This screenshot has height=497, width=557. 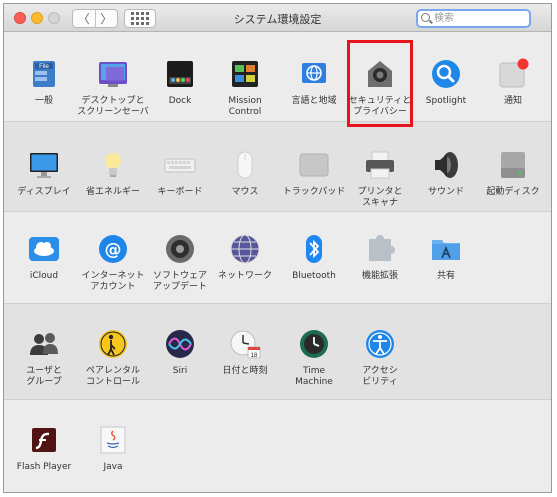 What do you see at coordinates (314, 344) in the screenshot?
I see `time-machine-icon` at bounding box center [314, 344].